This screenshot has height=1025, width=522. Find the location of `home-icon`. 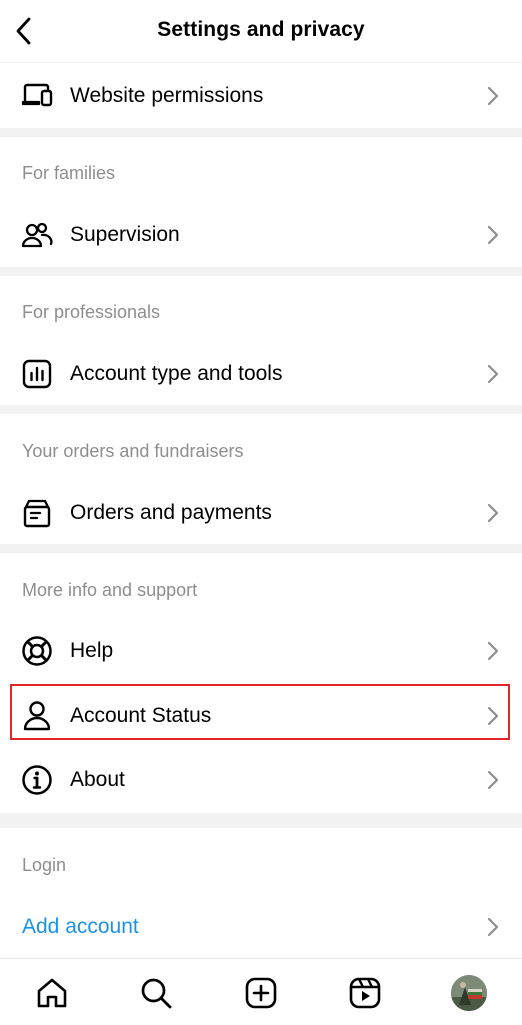

home-icon is located at coordinates (52, 993).